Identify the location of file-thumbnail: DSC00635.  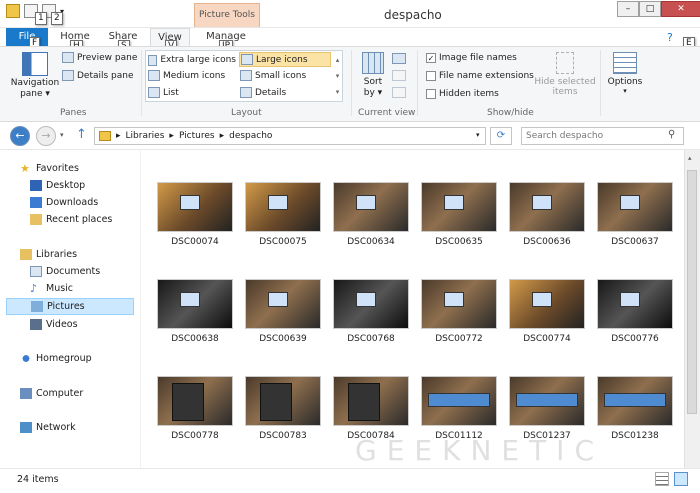
(459, 230).